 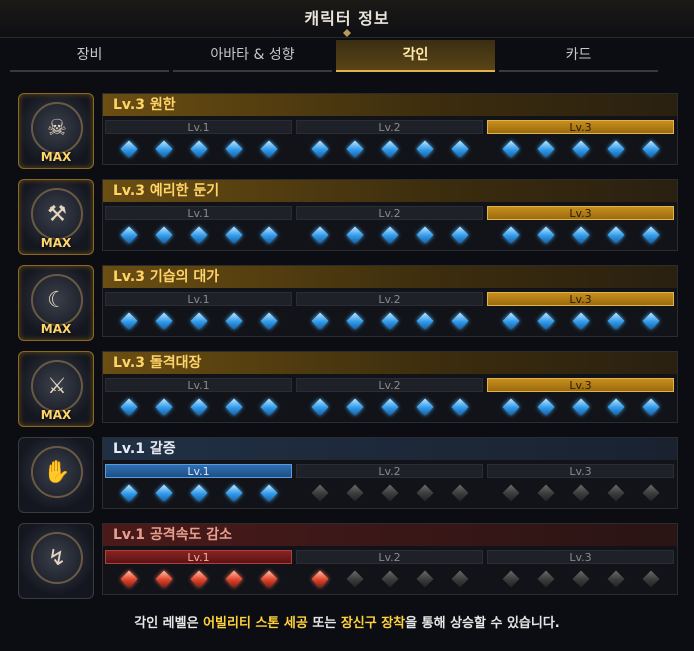 I want to click on charge-warrior-icon: ⚔, so click(x=57, y=386).